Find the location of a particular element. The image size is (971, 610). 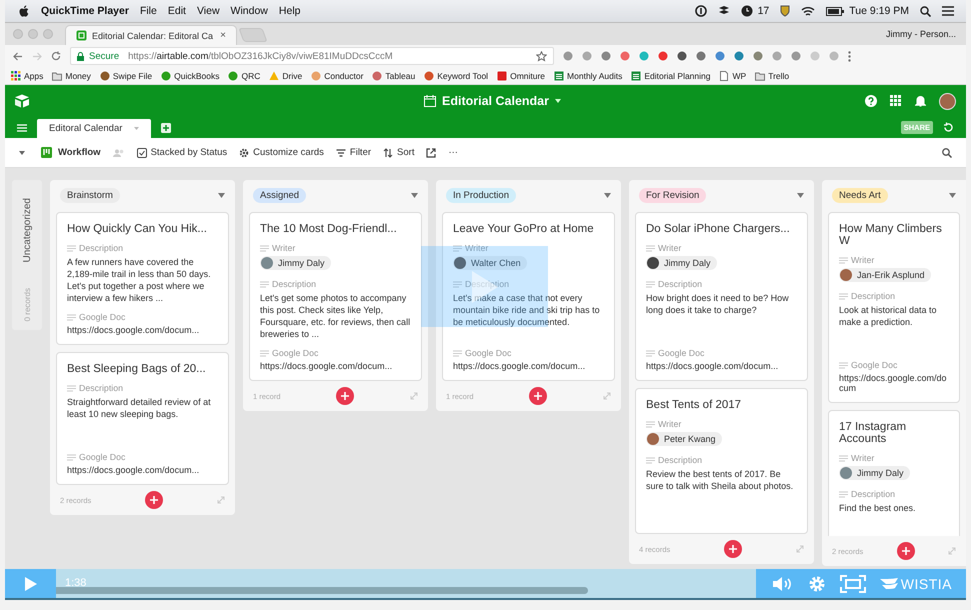

close-button: × is located at coordinates (223, 35).